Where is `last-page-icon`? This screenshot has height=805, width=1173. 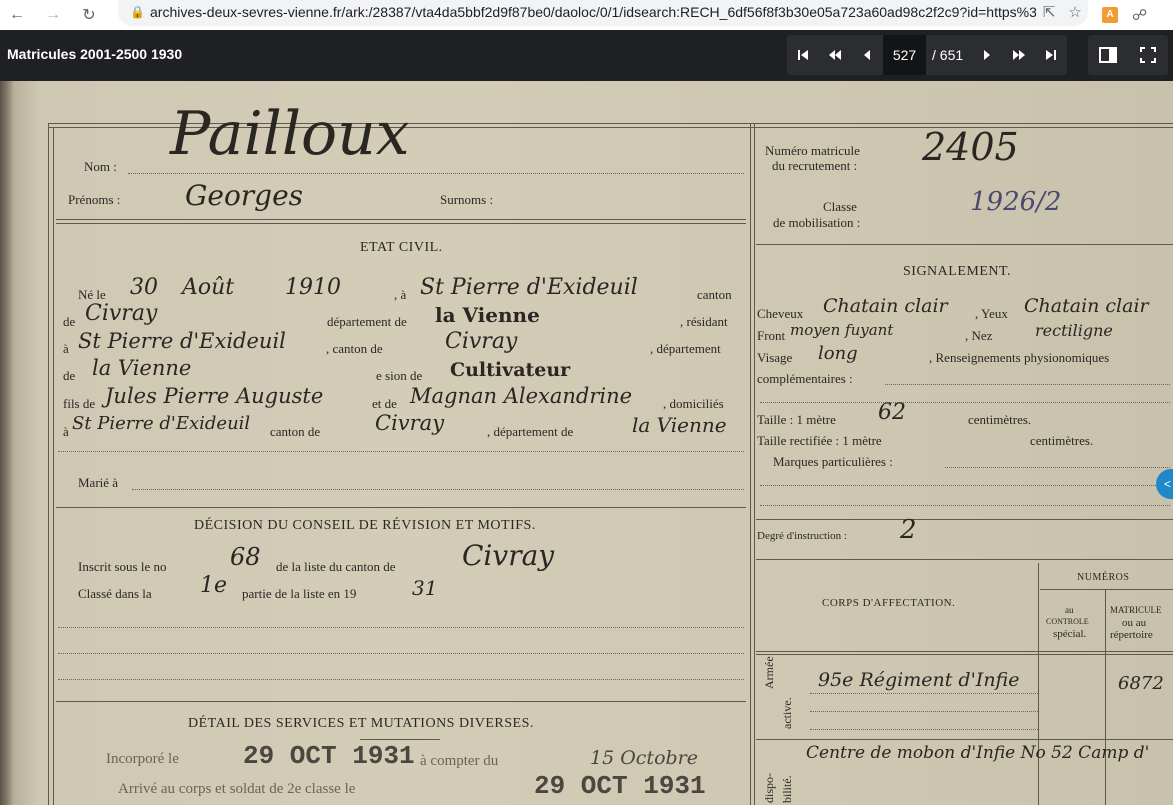 last-page-icon is located at coordinates (1051, 55).